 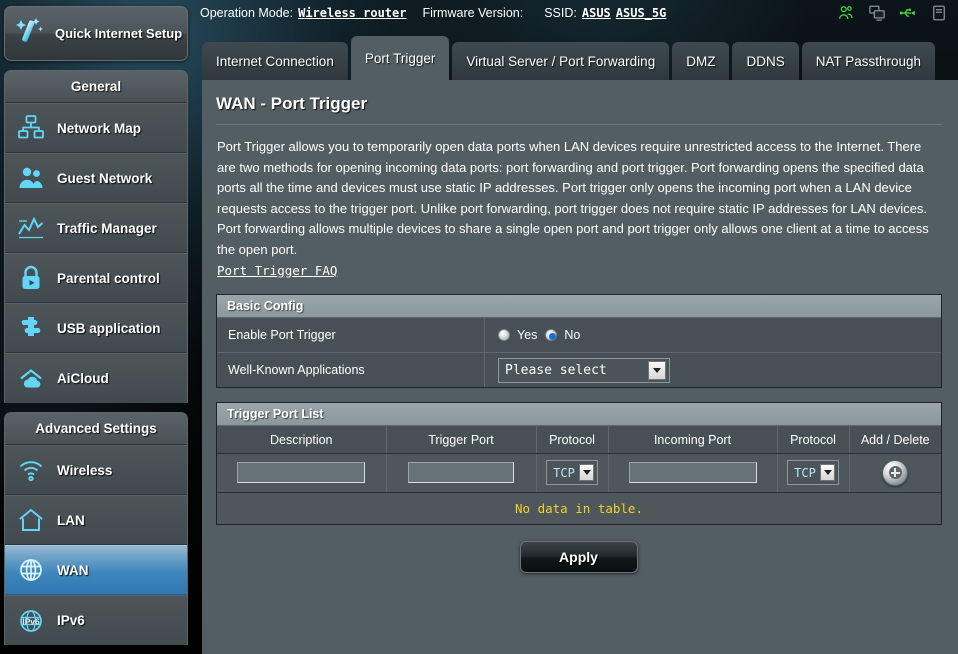 I want to click on enable-port-trigger-control: Yes No, so click(x=713, y=335).